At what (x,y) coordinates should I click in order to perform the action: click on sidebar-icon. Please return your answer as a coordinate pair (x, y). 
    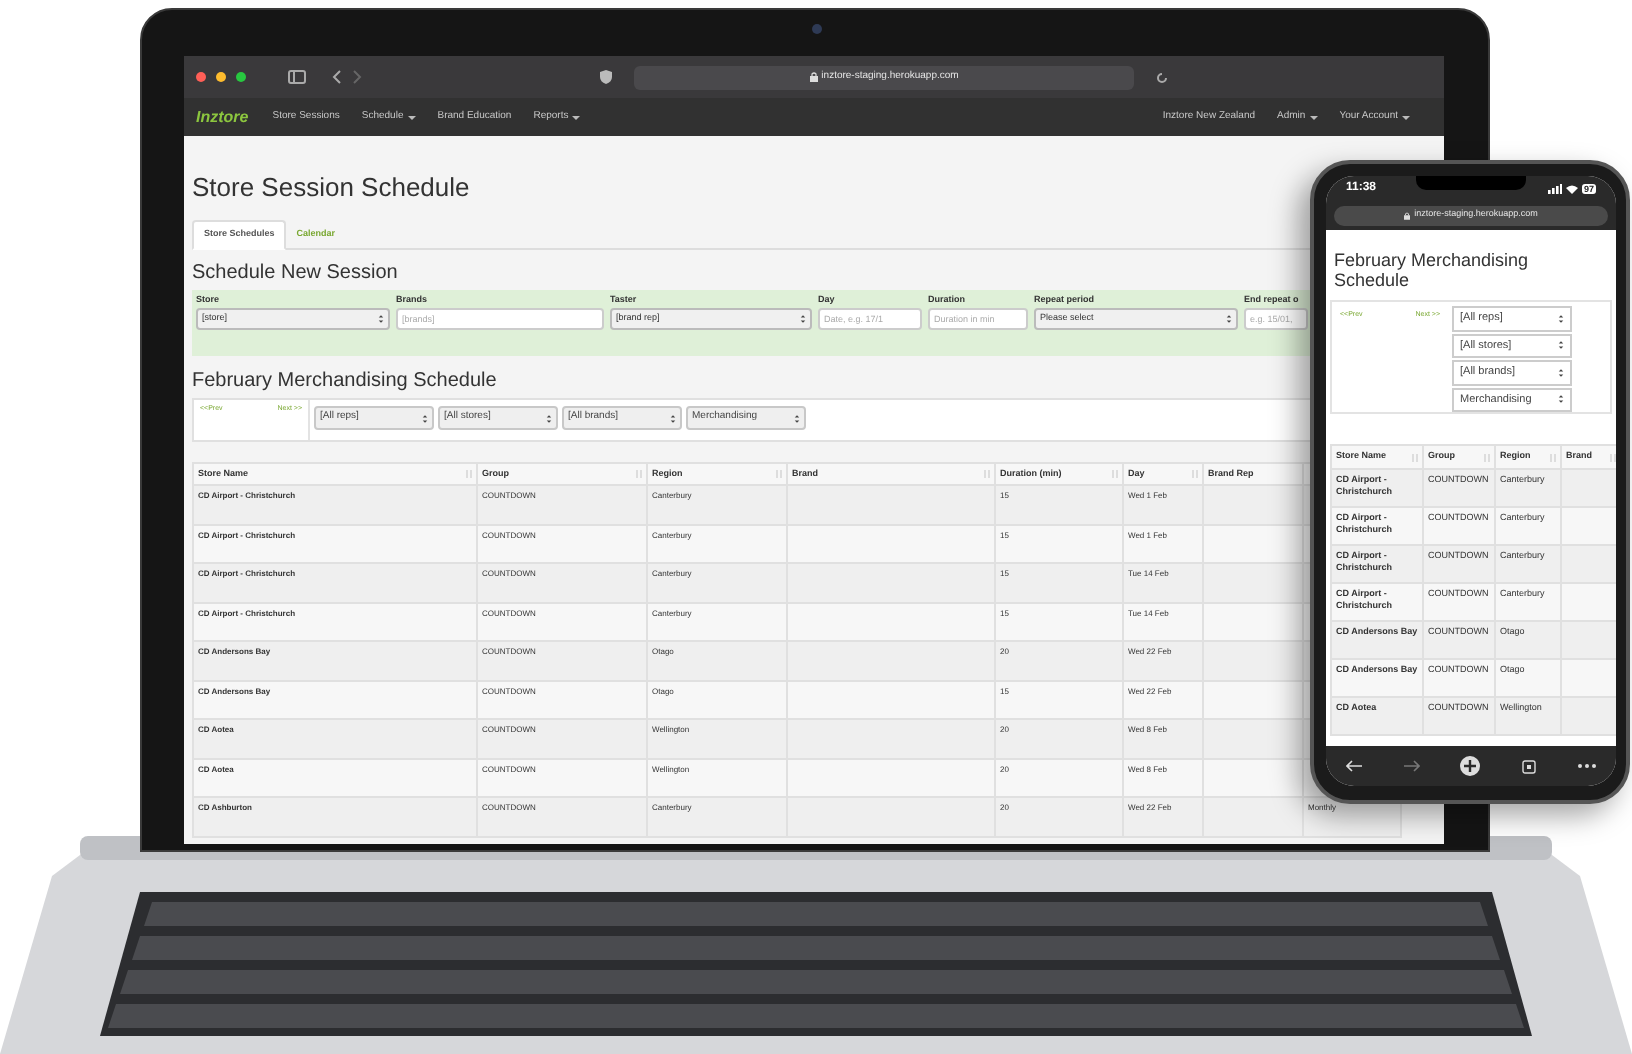
    Looking at the image, I should click on (297, 77).